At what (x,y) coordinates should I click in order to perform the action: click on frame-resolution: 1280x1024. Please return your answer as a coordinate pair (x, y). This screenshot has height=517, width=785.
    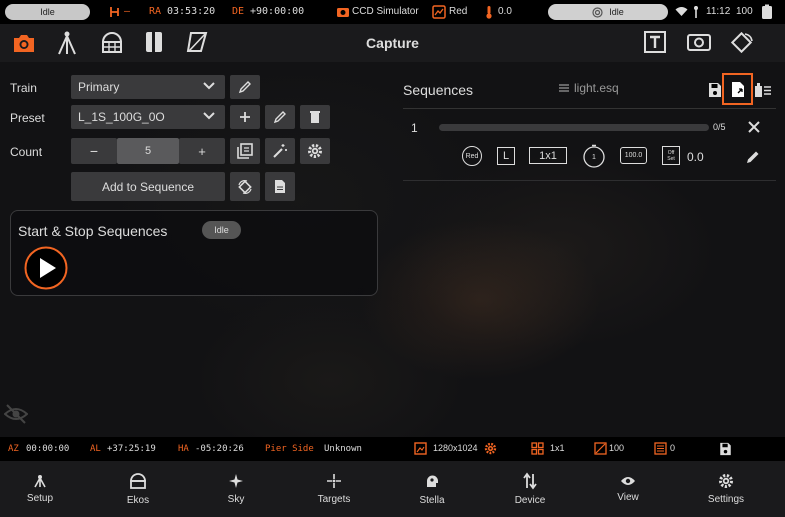
    Looking at the image, I should click on (455, 448).